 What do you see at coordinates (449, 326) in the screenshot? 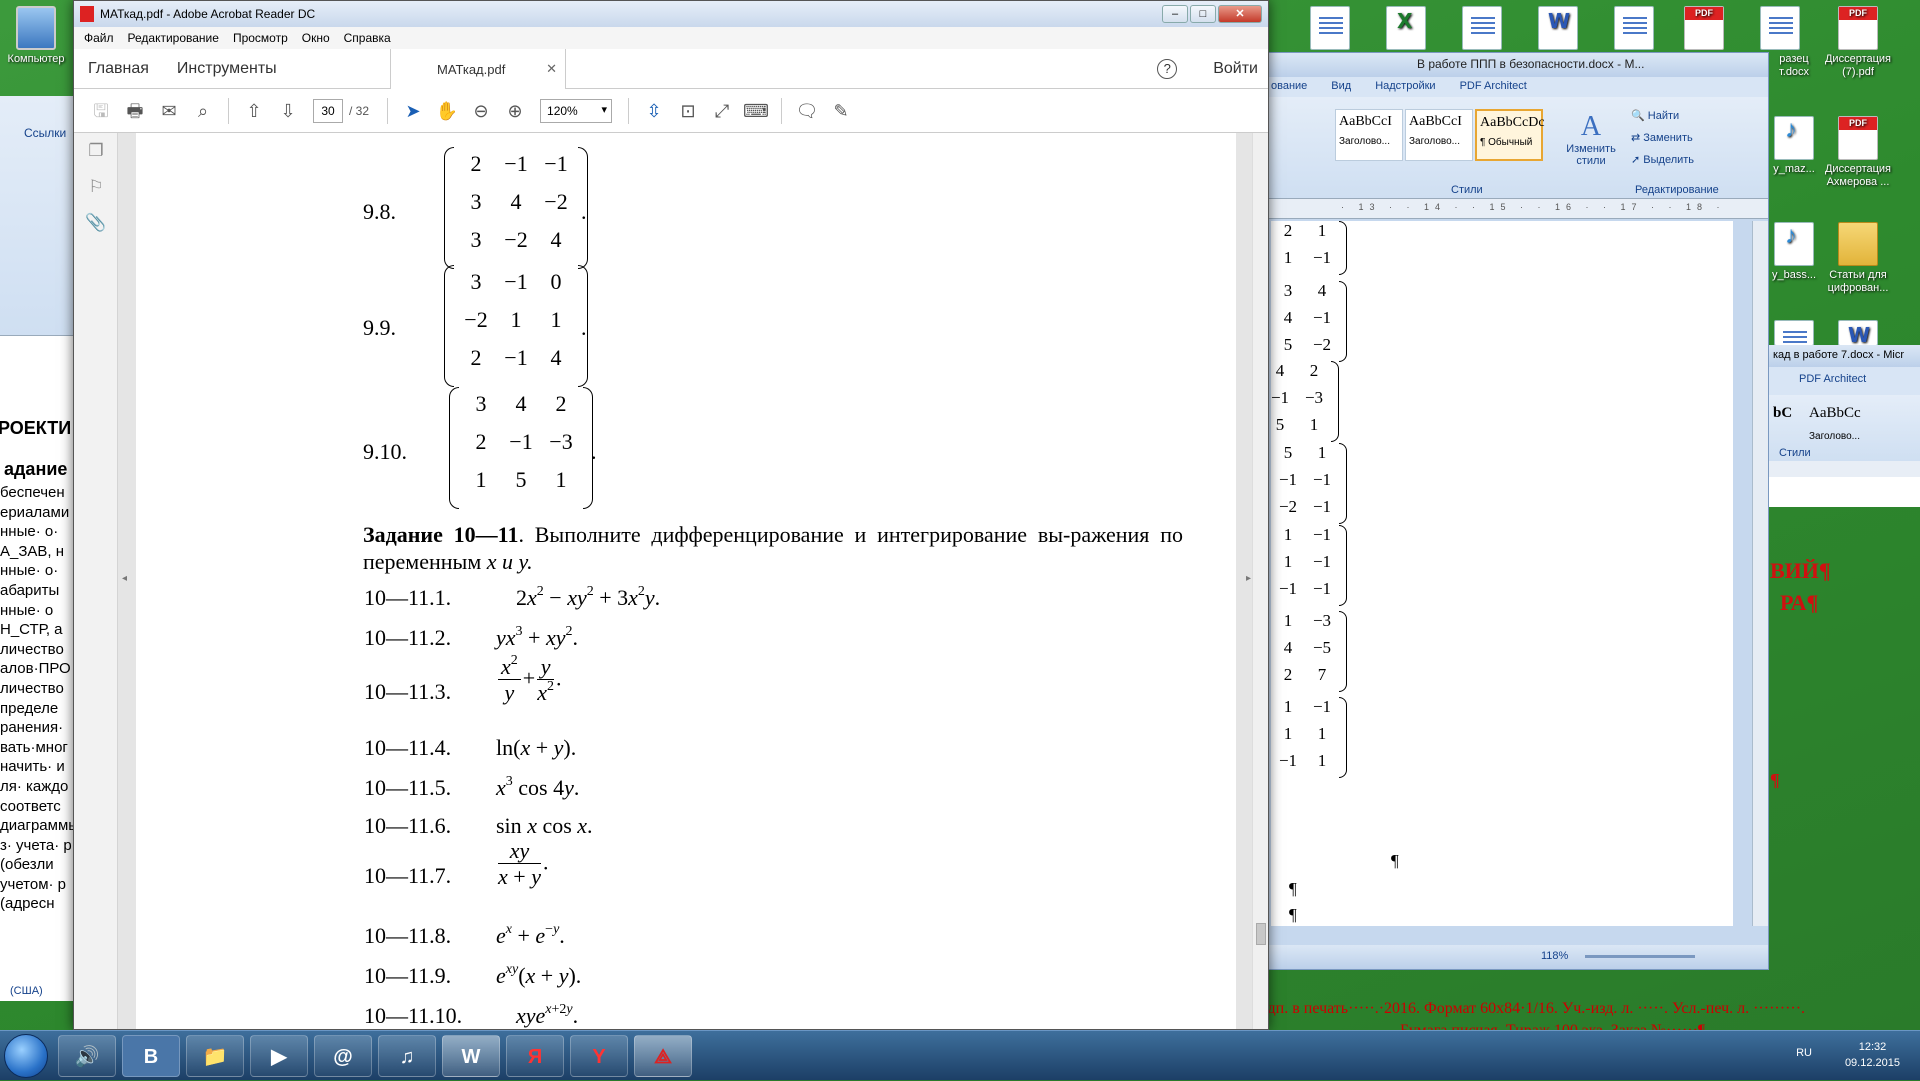
I see `left-bracket` at bounding box center [449, 326].